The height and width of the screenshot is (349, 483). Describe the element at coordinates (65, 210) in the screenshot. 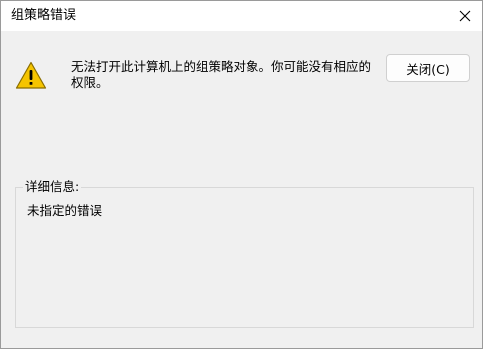

I see `details-text: 未指定的错误` at that location.